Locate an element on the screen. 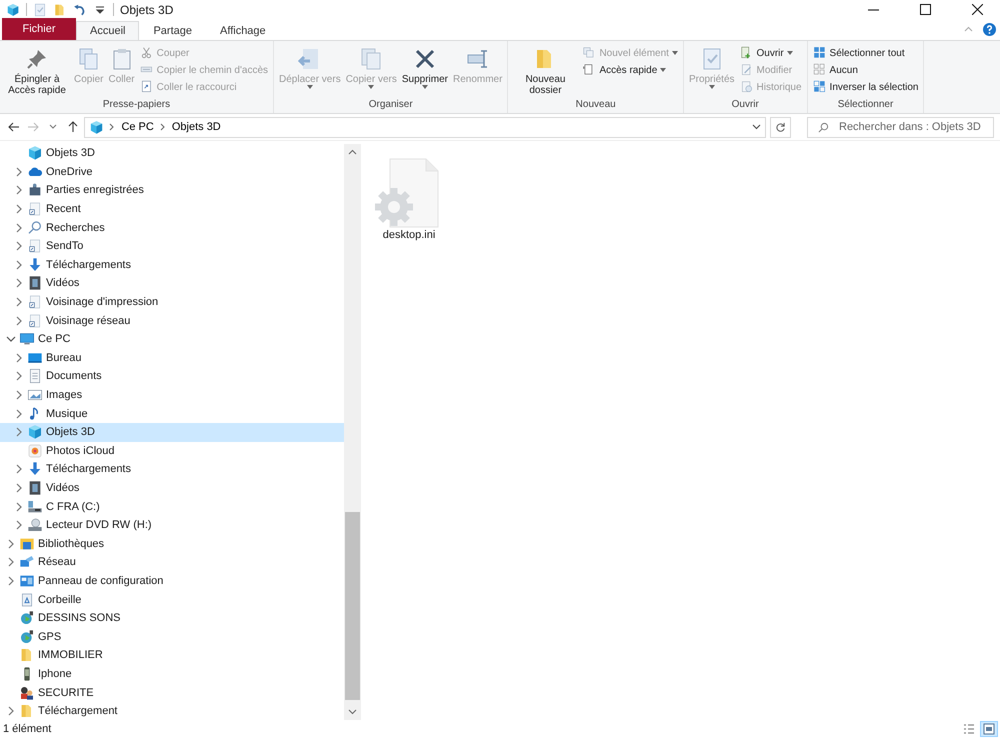 The width and height of the screenshot is (1000, 738). film-icon is located at coordinates (35, 488).